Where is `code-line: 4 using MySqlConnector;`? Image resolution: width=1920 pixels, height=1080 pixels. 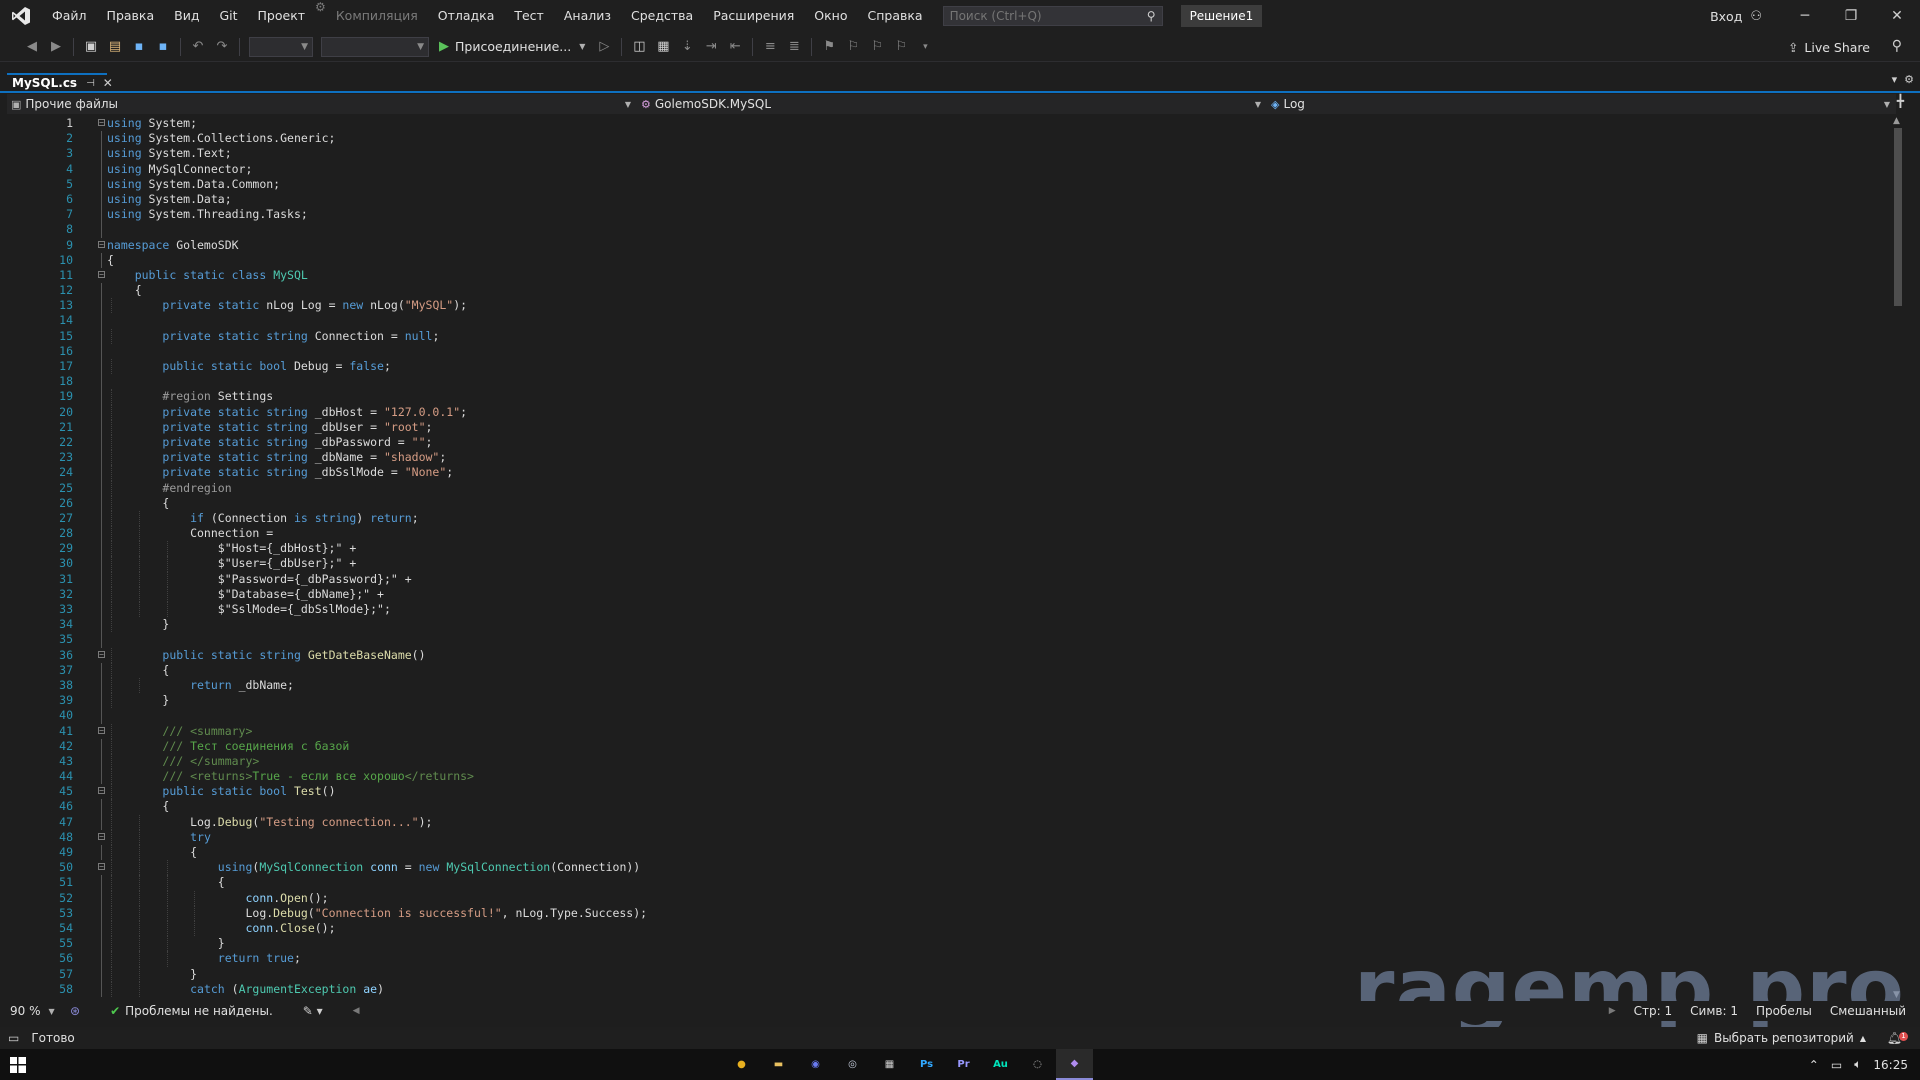 code-line: 4 using MySqlConnector; is located at coordinates (947, 169).